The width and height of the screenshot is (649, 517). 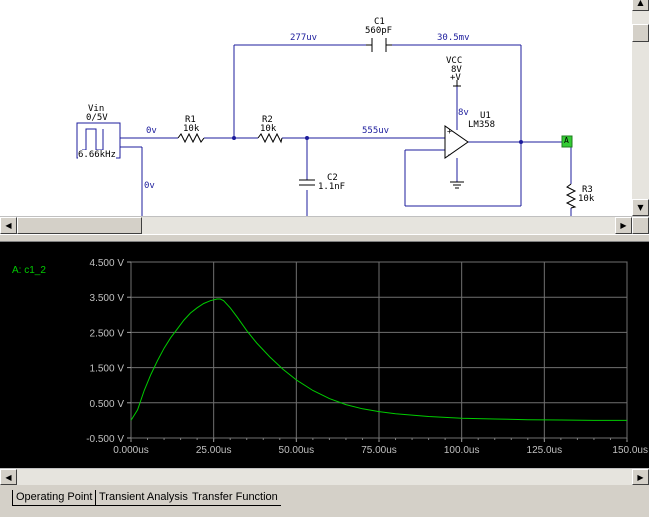 I want to click on source-frequency: 6.66kHz, so click(x=97, y=155).